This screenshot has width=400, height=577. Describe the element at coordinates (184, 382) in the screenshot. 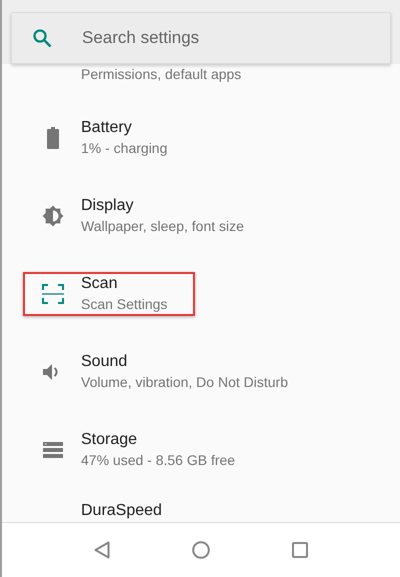

I see `item-subtitle: Volume, vibration, Do Not Disturb` at that location.